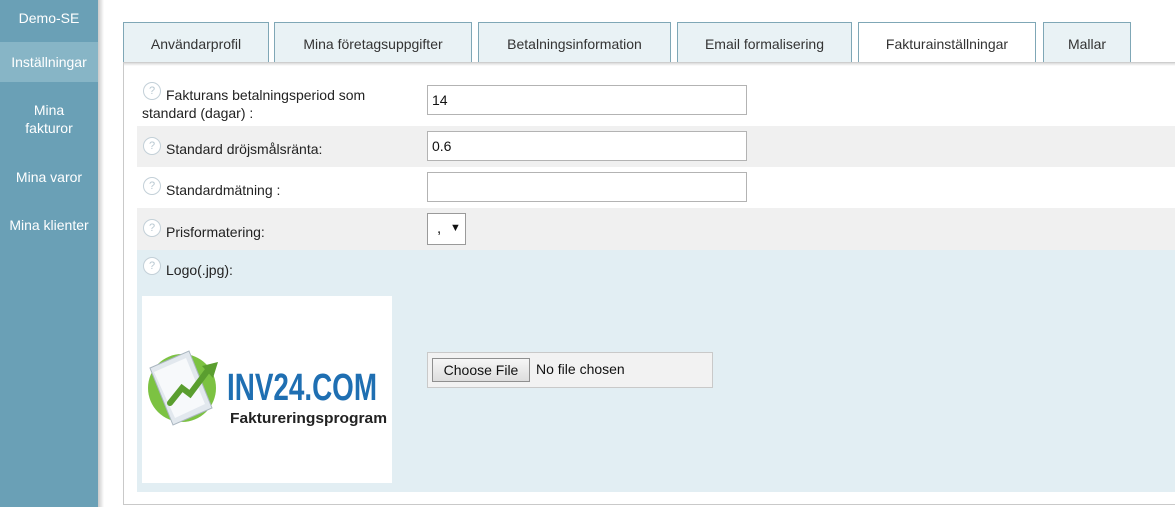 The height and width of the screenshot is (507, 1175). Describe the element at coordinates (49, 119) in the screenshot. I see `sidebar-item-invoices: Mina fakturor` at that location.